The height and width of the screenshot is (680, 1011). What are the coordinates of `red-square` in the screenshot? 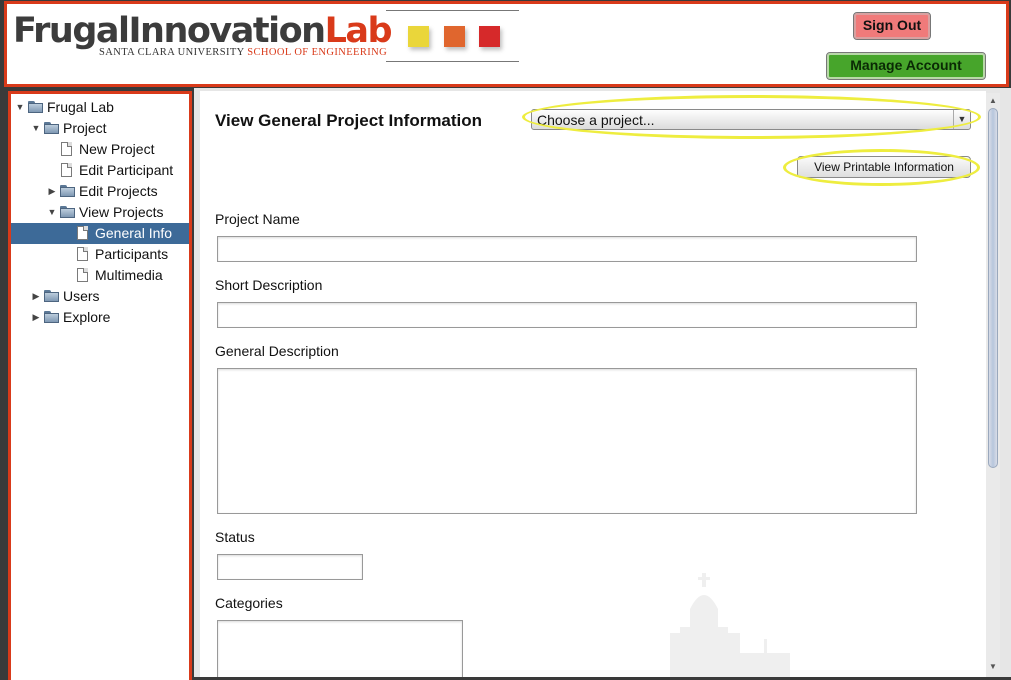 It's located at (489, 36).